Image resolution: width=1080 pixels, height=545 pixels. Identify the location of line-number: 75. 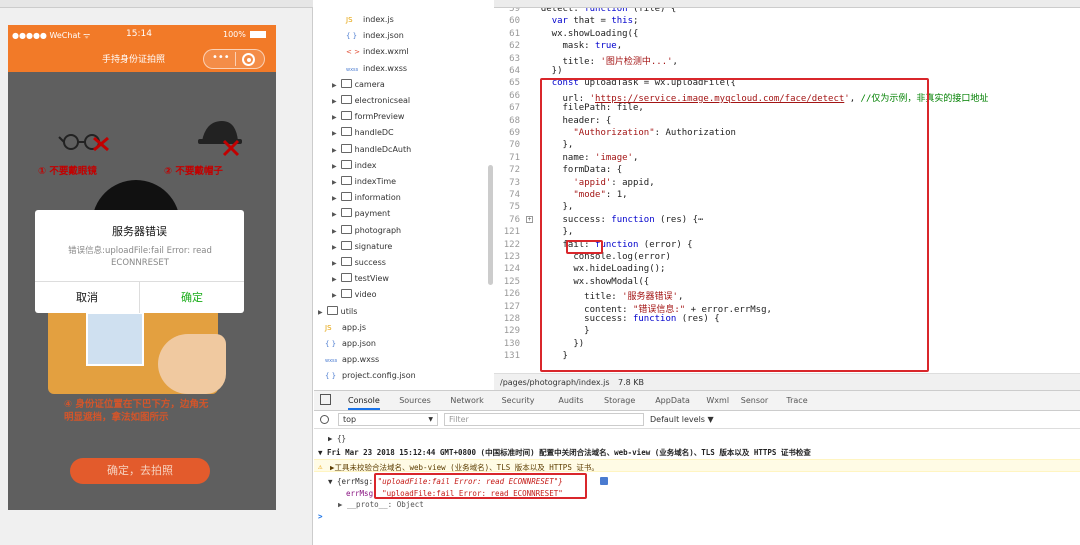
(514, 207).